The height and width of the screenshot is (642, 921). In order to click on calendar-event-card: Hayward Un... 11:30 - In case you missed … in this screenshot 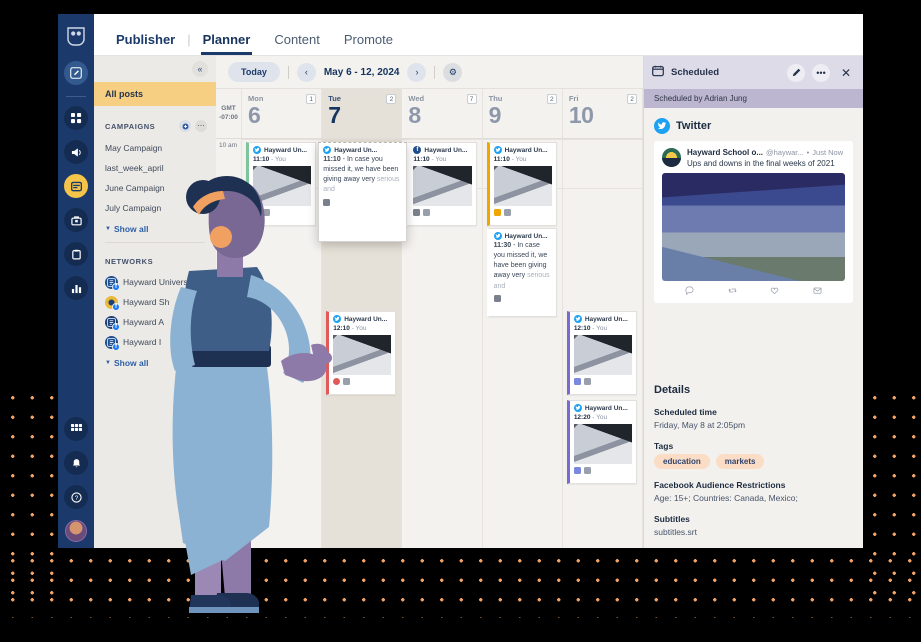, I will do `click(521, 272)`.